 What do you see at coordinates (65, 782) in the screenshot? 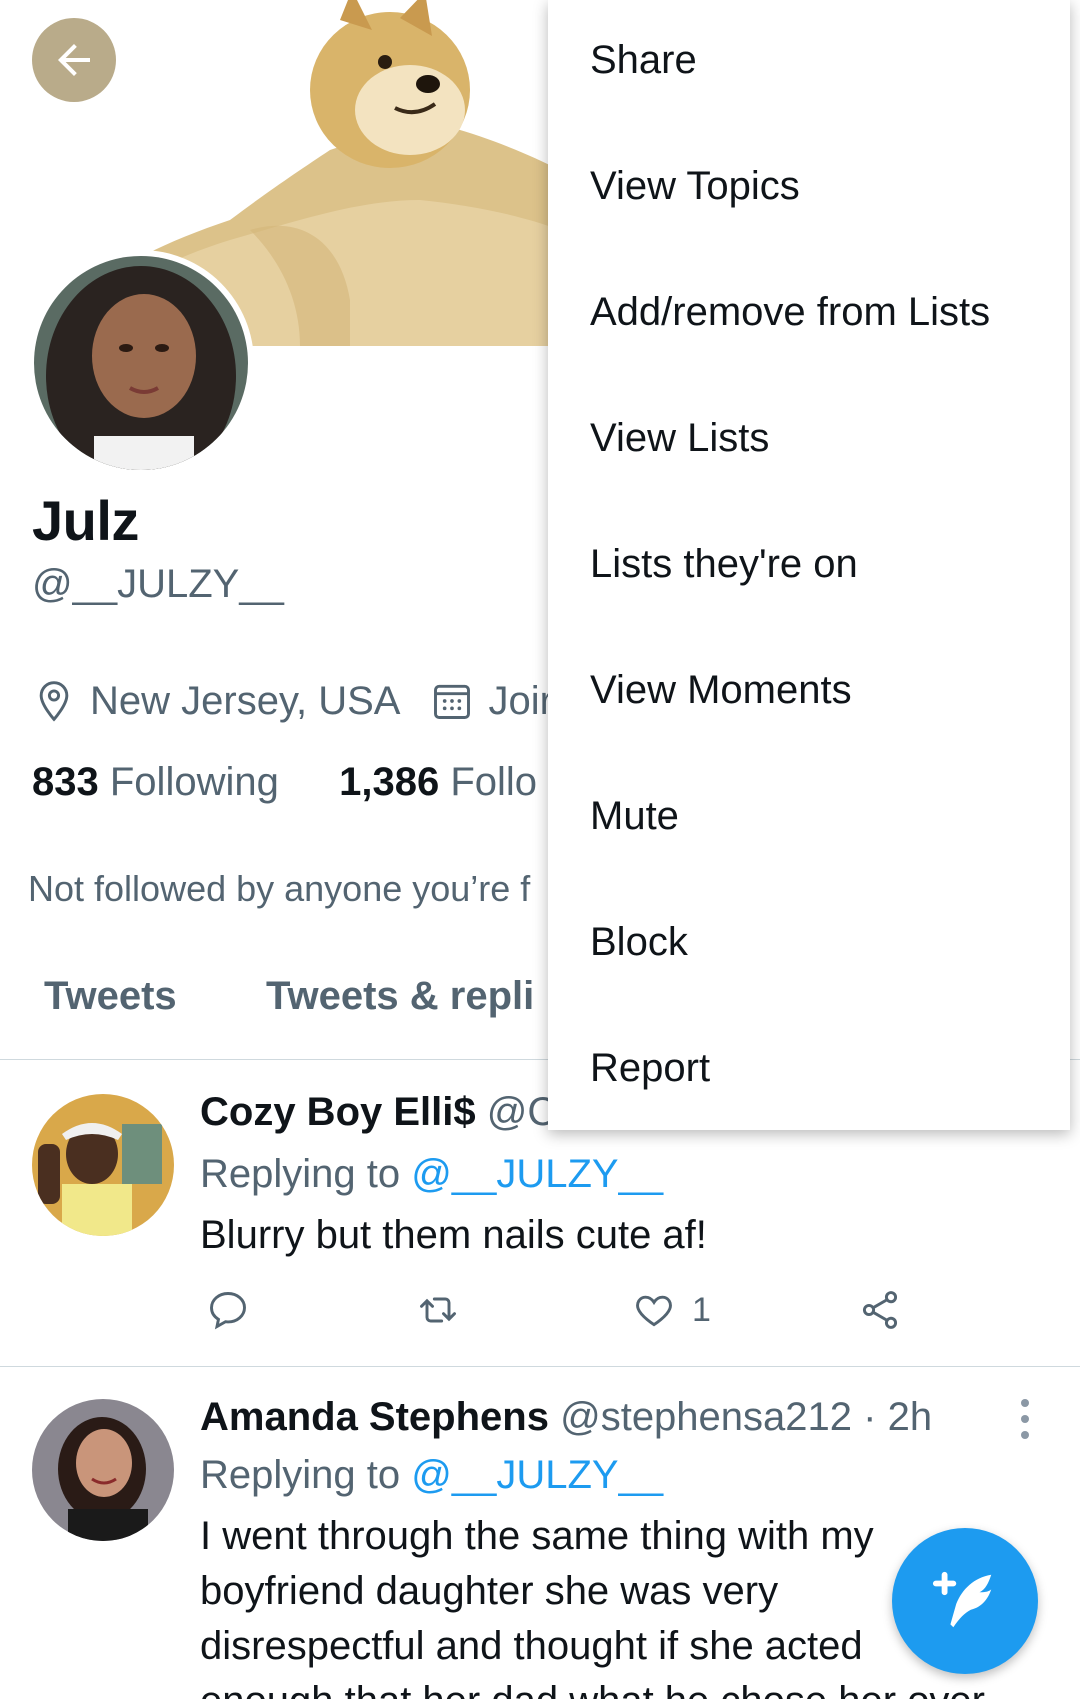
I see `following-count: 833` at bounding box center [65, 782].